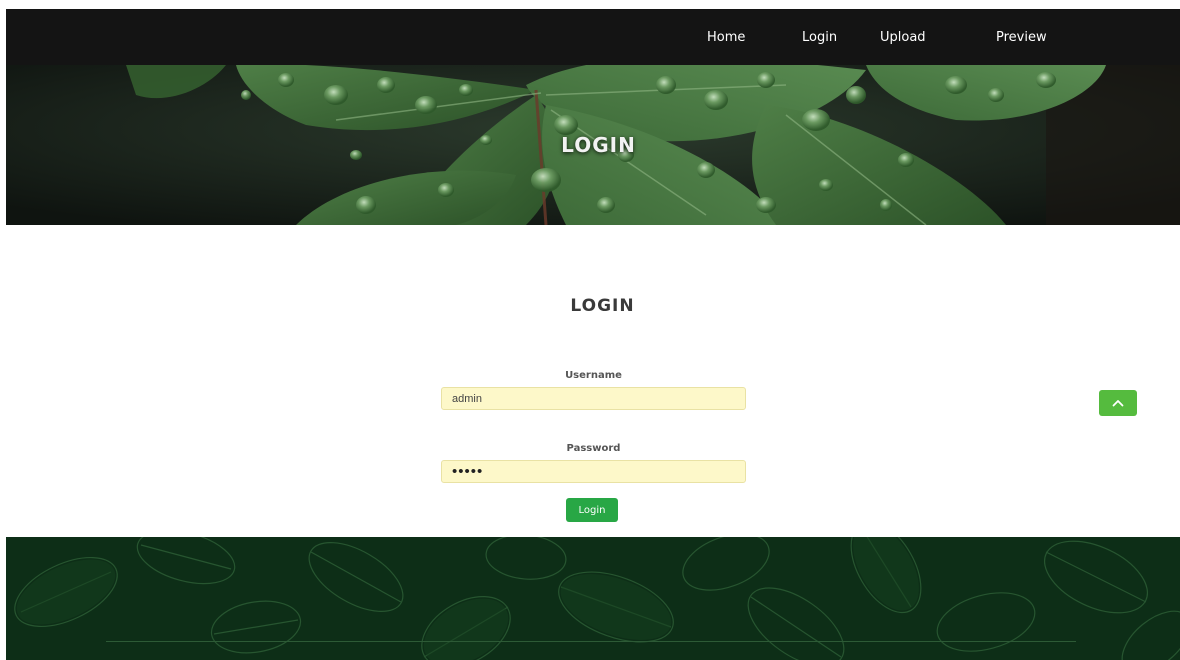 This screenshot has width=1180, height=660. Describe the element at coordinates (591, 641) in the screenshot. I see `footer-divider` at that location.